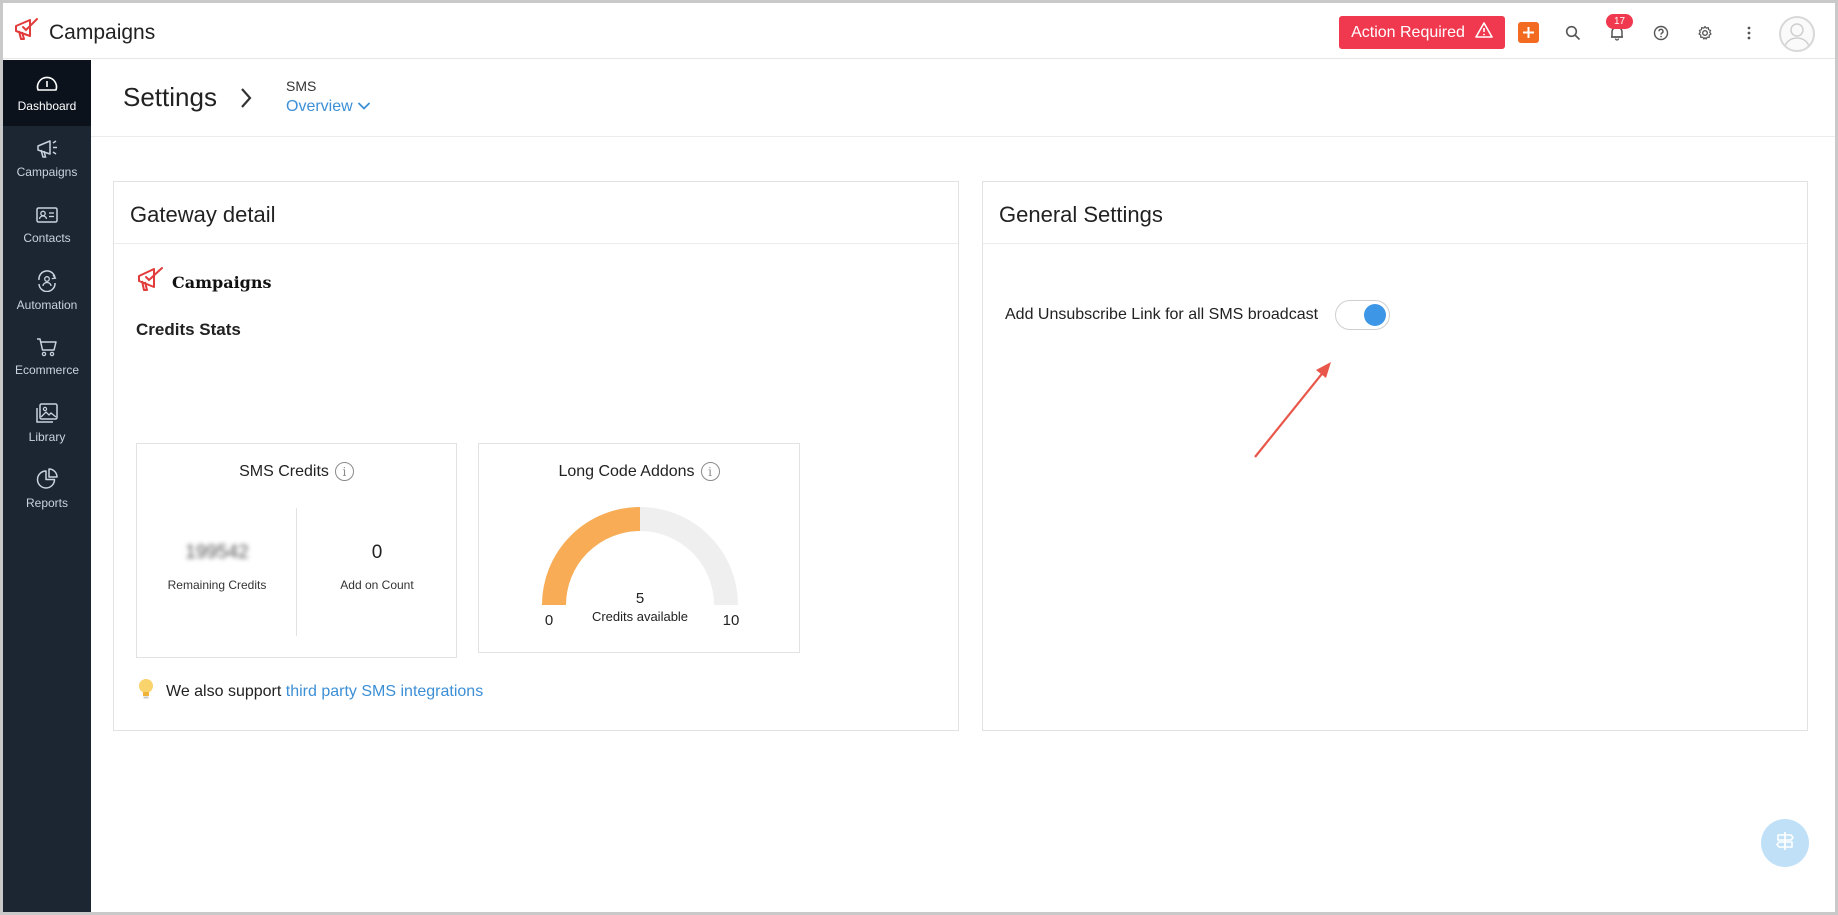 This screenshot has width=1838, height=915. Describe the element at coordinates (47, 503) in the screenshot. I see `sidebar-item-label: Reports` at that location.